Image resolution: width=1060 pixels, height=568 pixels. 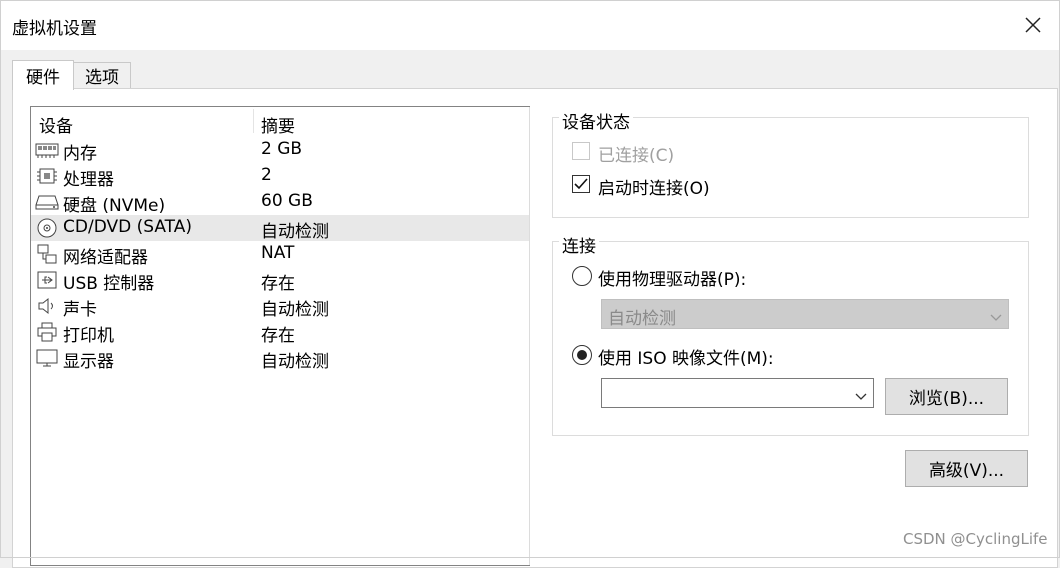 I want to click on tab-hardware: 硬件, so click(x=43, y=75).